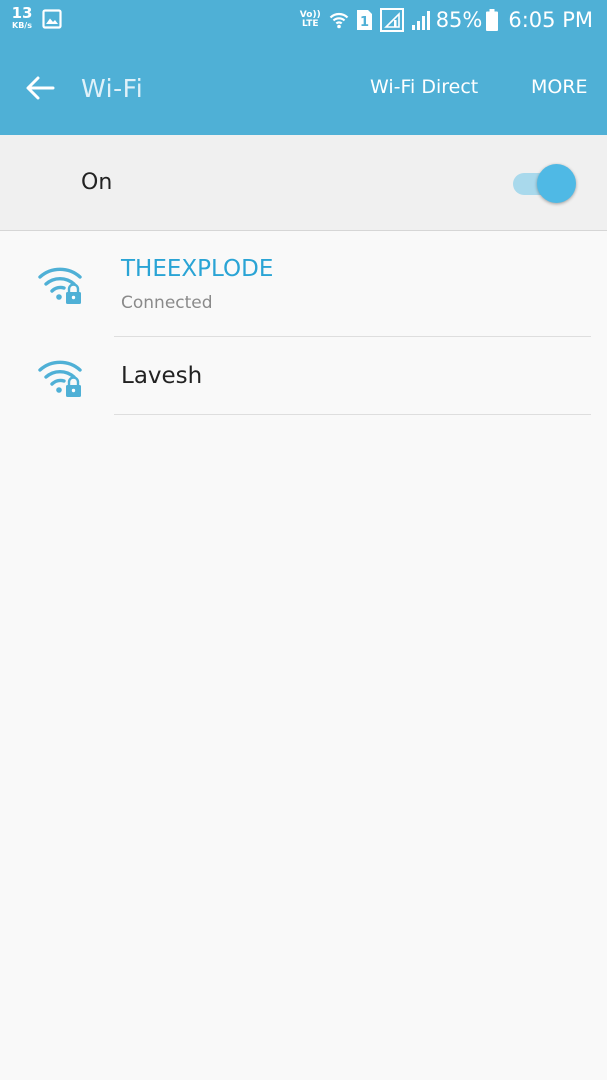 This screenshot has width=607, height=1080. What do you see at coordinates (459, 20) in the screenshot?
I see `battery-percent: 85%` at bounding box center [459, 20].